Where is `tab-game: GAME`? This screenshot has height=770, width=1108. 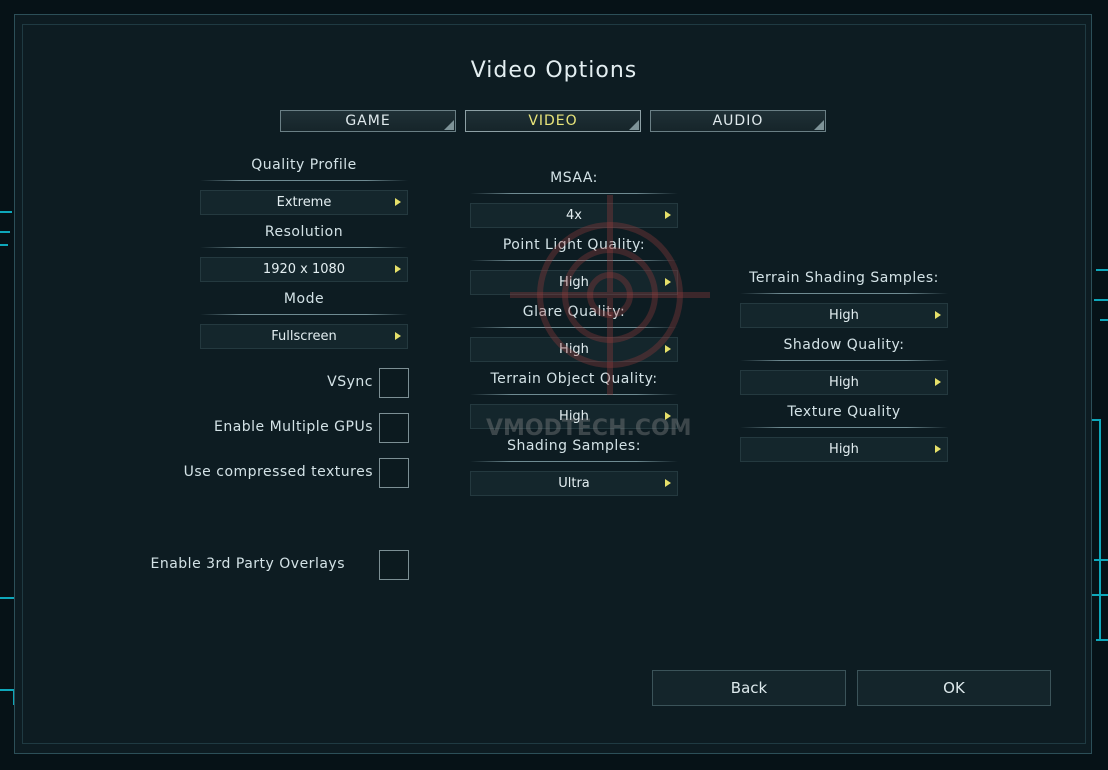
tab-game: GAME is located at coordinates (368, 121).